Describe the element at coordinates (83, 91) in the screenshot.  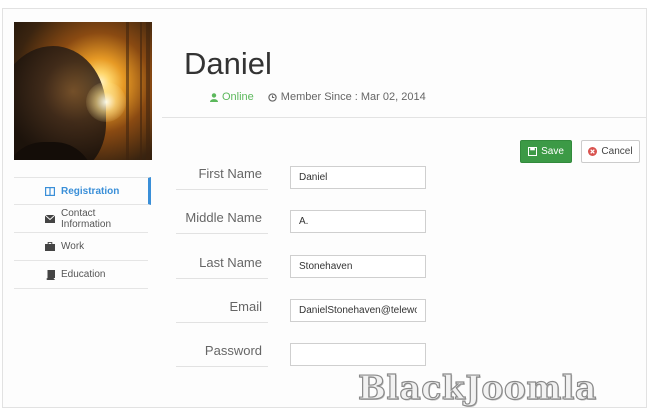
I see `profile-photo` at that location.